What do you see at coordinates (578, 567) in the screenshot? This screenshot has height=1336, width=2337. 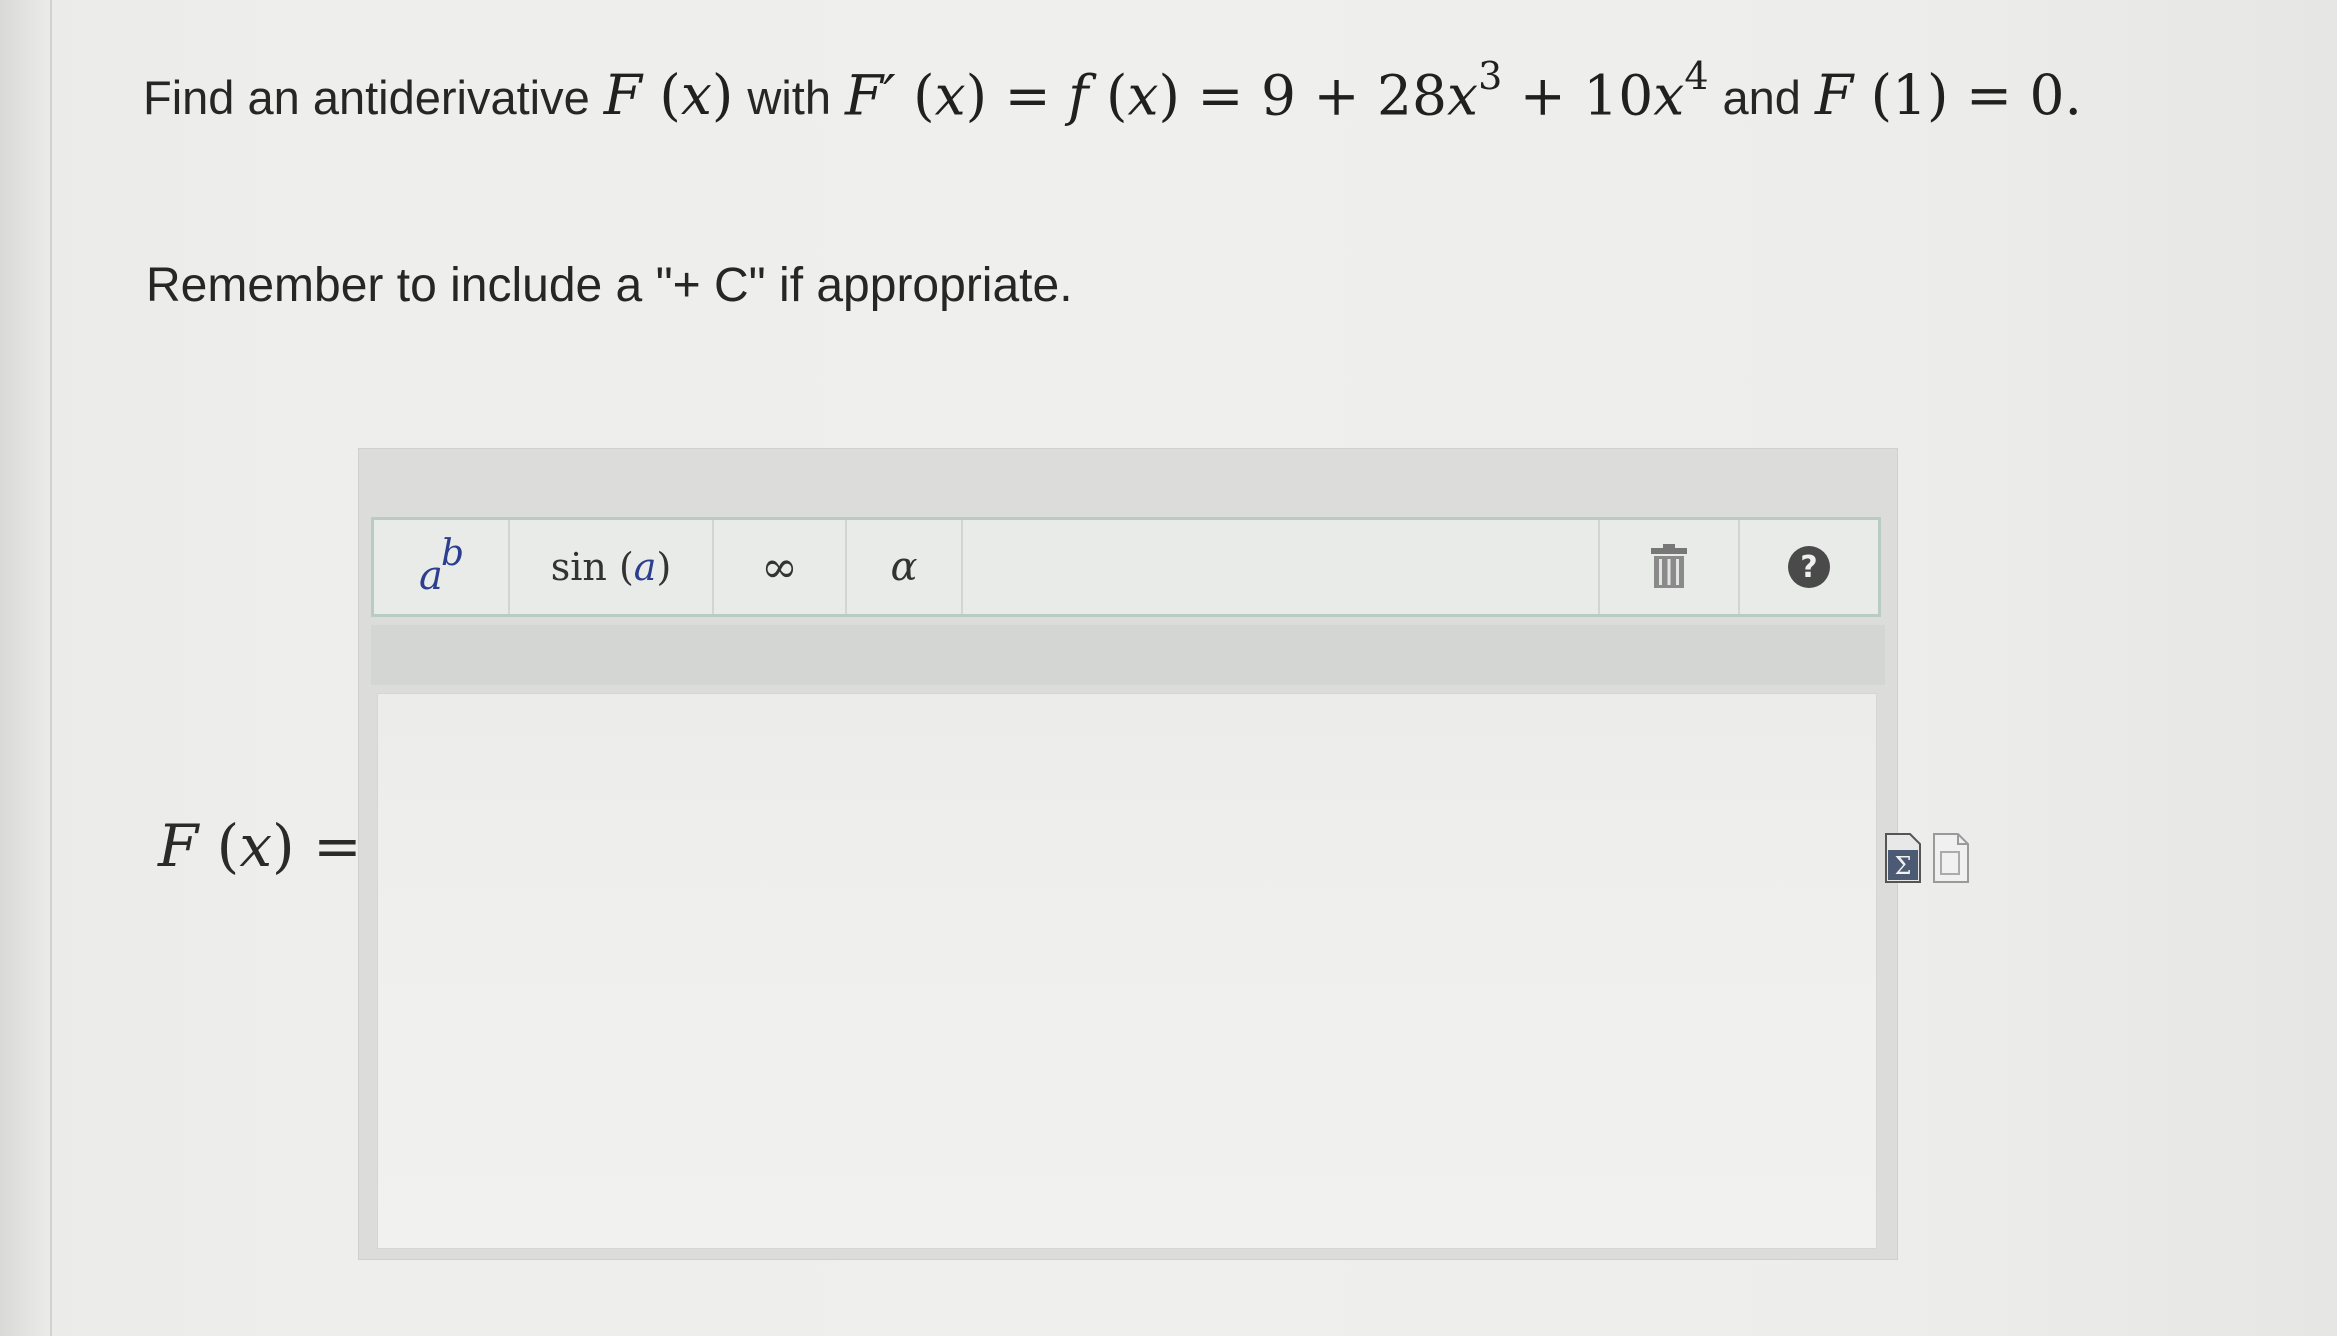 I see `sin-label: sin` at bounding box center [578, 567].